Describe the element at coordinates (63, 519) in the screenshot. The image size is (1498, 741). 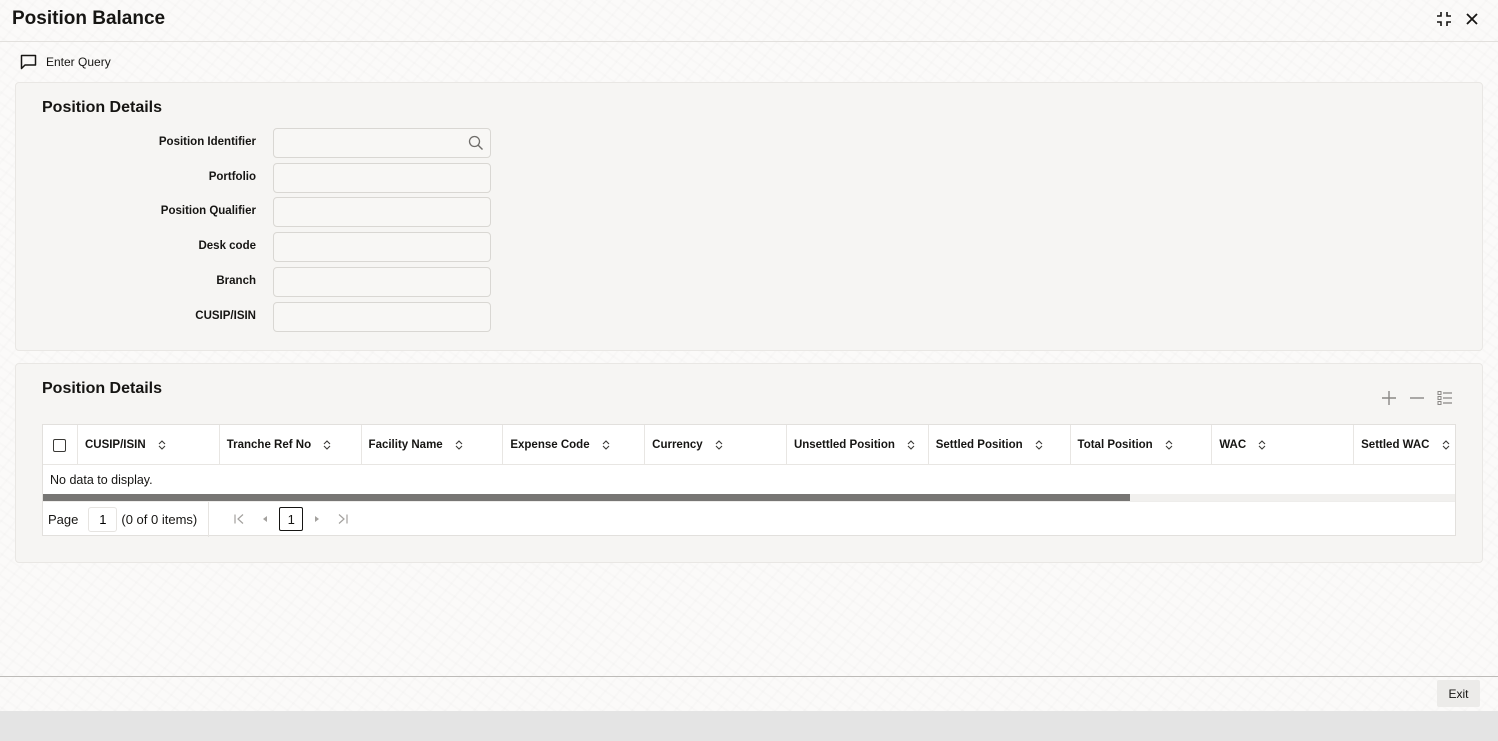
I see `page-label: Page` at that location.